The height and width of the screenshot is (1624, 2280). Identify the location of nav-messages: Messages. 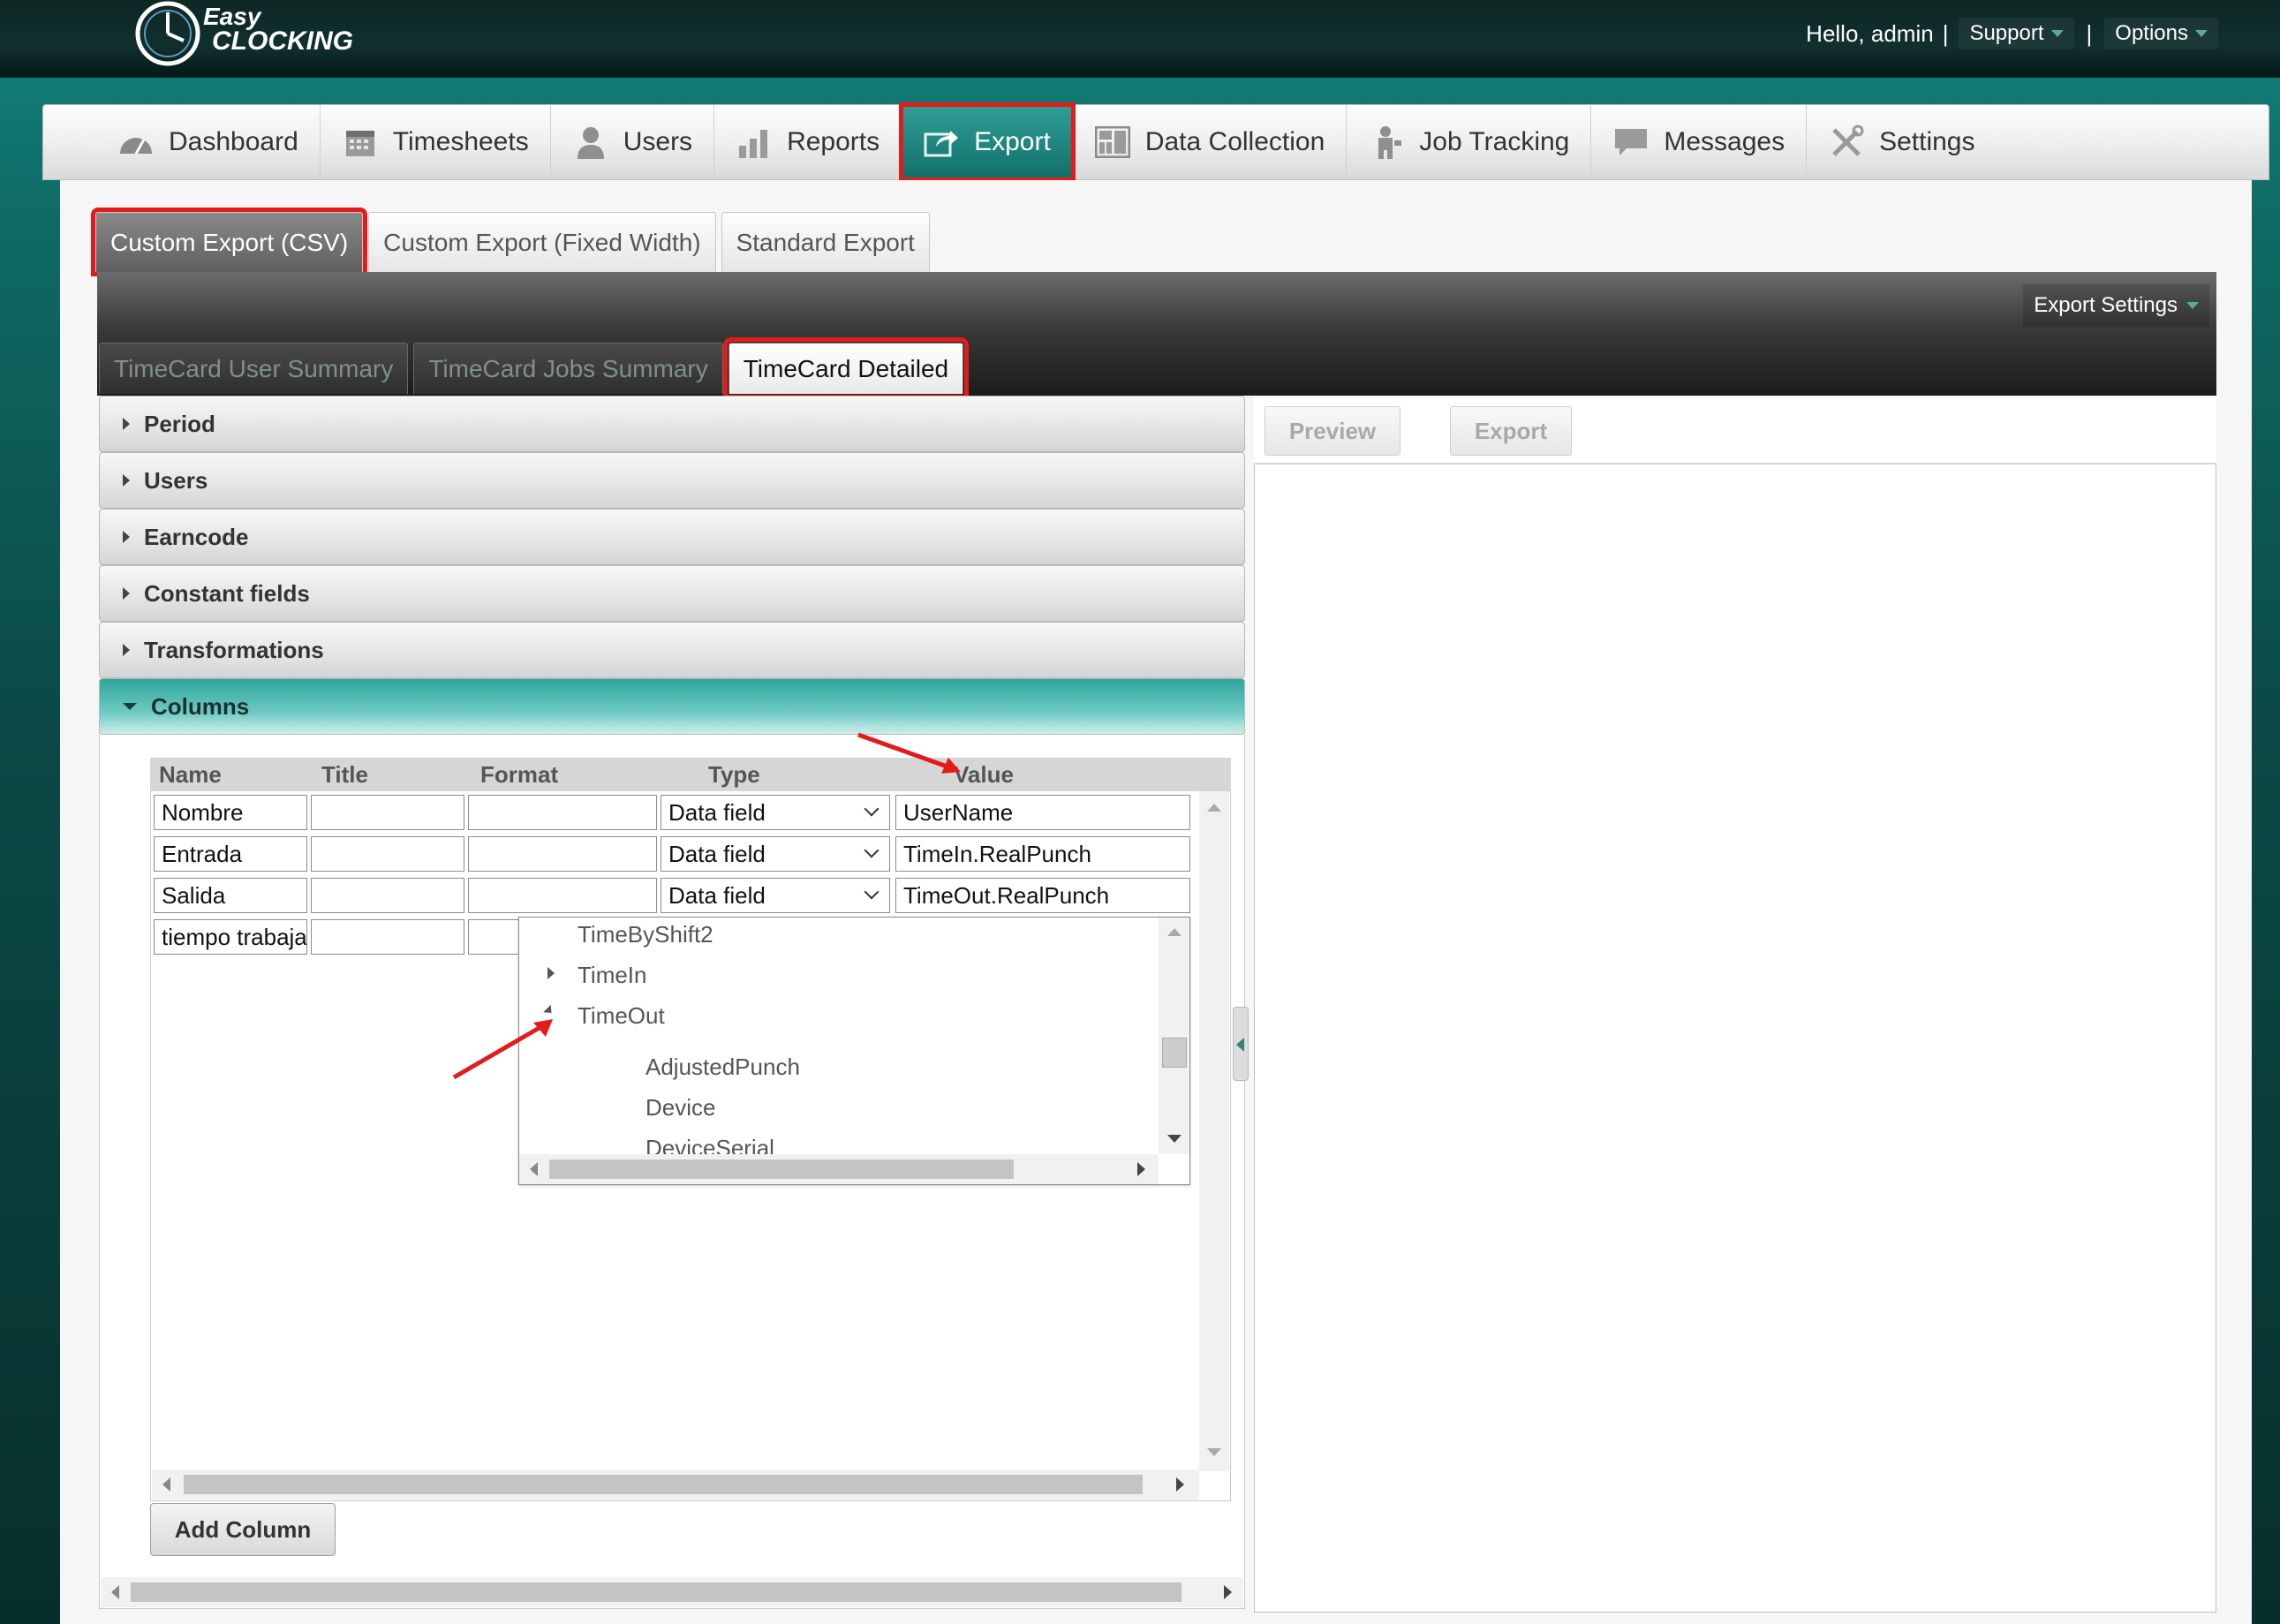
(1700, 142).